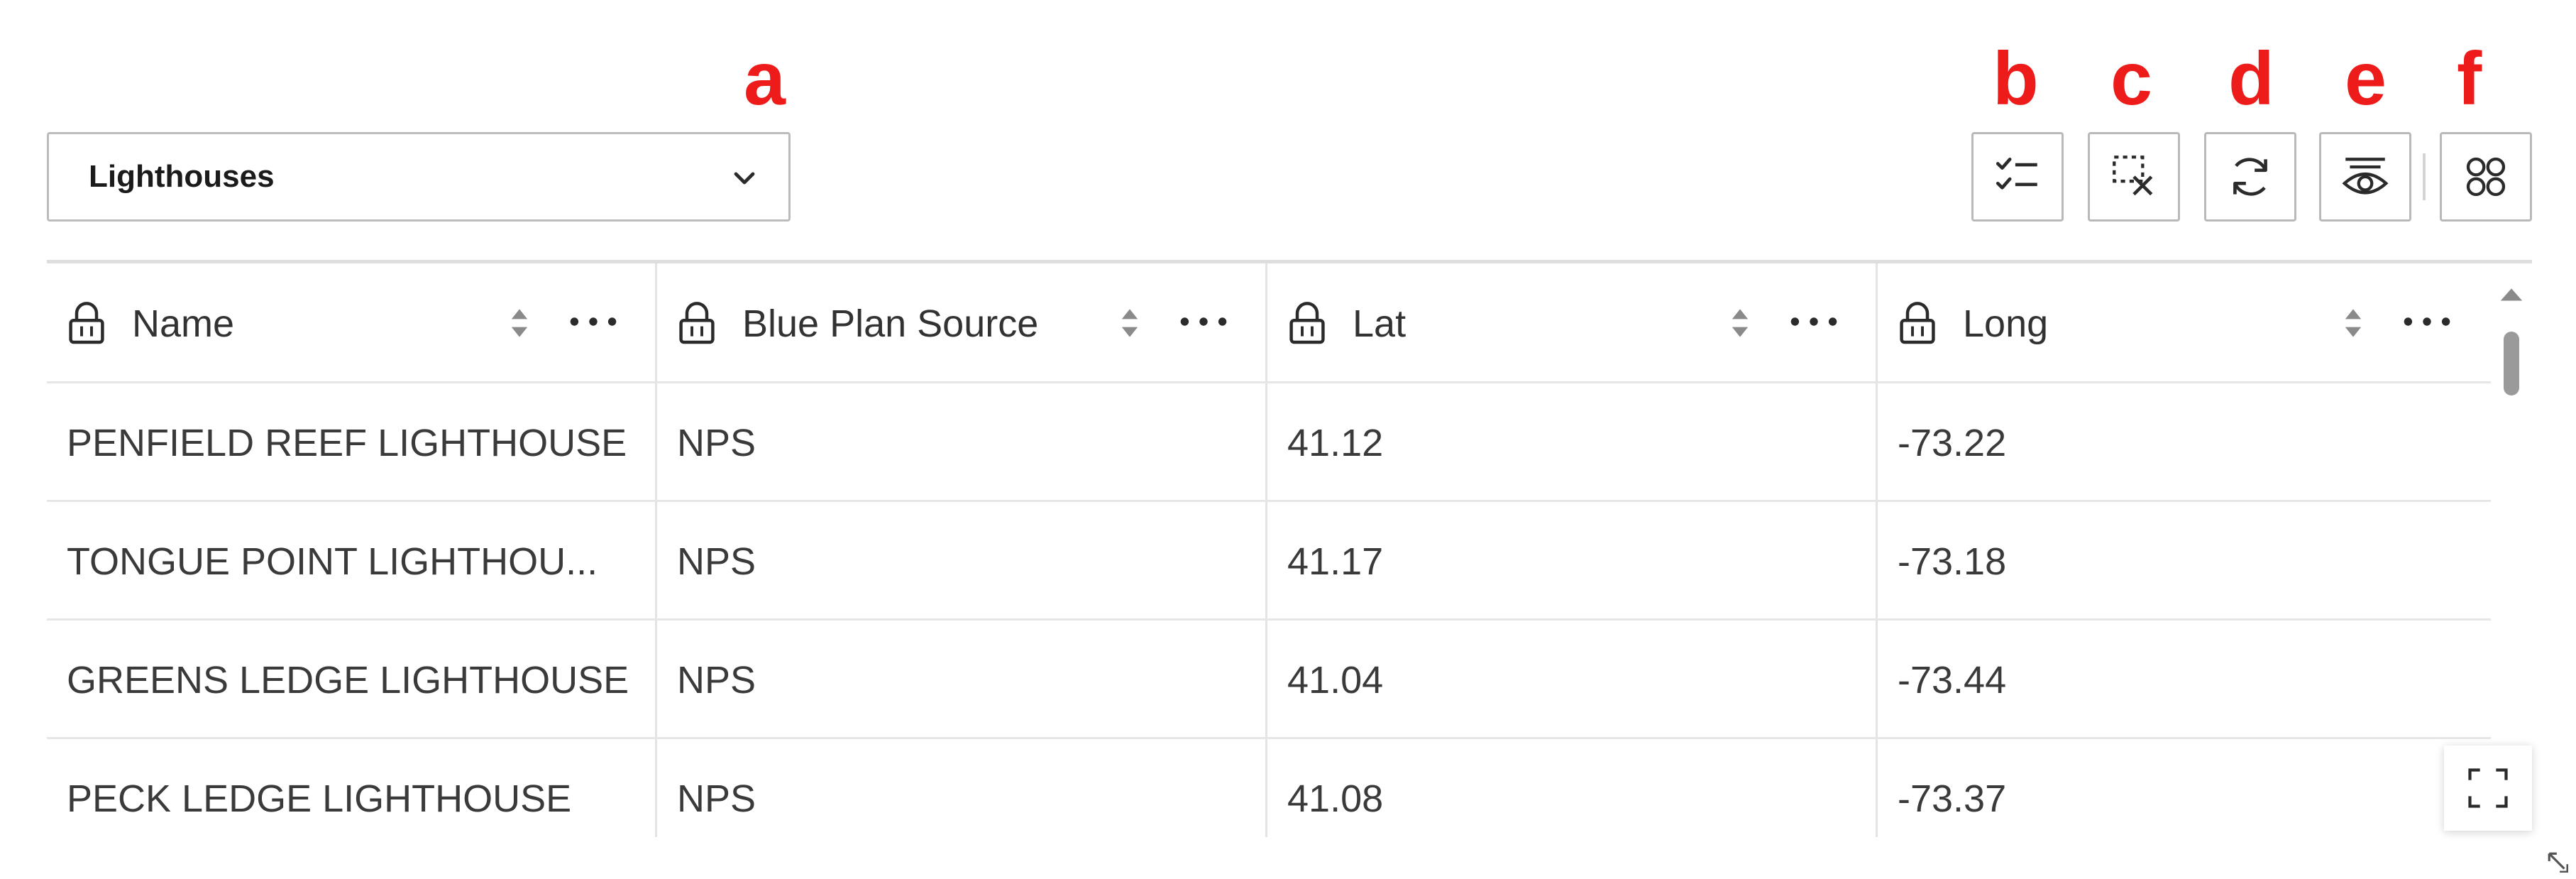  I want to click on layer-select-value: Lighthouses, so click(182, 176).